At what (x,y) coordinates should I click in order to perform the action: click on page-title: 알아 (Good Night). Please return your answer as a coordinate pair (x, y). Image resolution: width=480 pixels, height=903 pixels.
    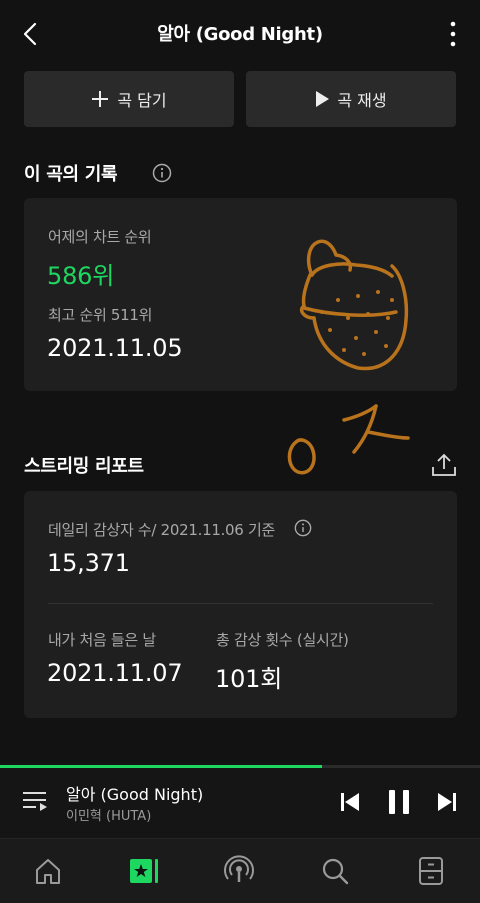
    Looking at the image, I should click on (240, 34).